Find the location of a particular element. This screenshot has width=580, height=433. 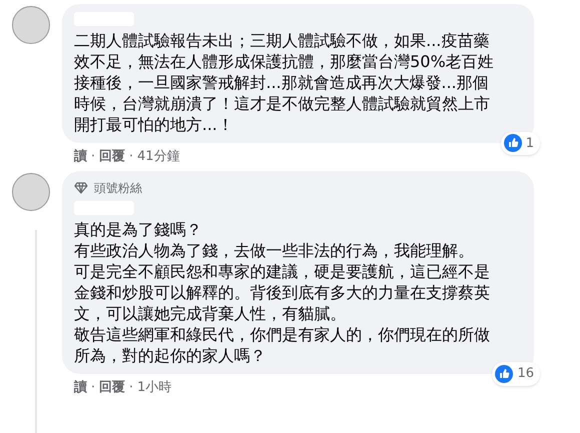

diamond-icon is located at coordinates (81, 188).